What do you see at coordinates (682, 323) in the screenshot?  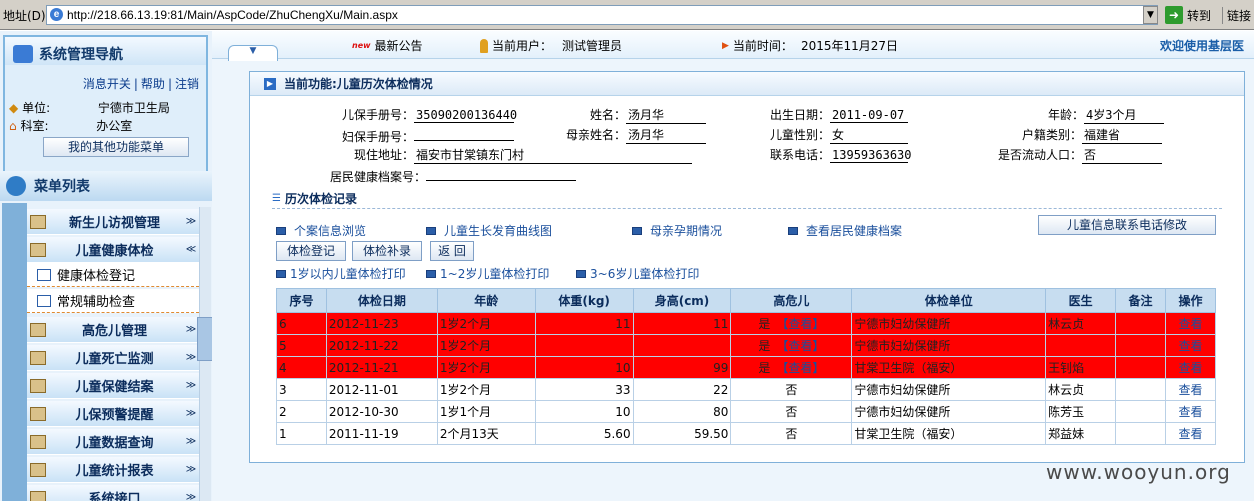 I see `cell-height: 11` at bounding box center [682, 323].